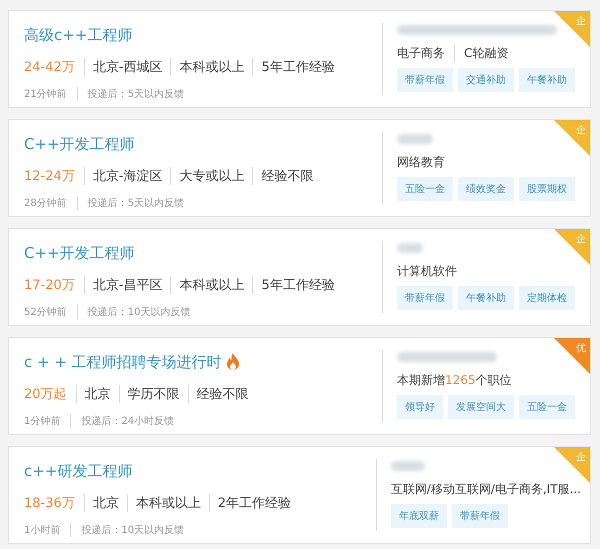  What do you see at coordinates (211, 176) in the screenshot?
I see `job-detail: 大专或以上` at bounding box center [211, 176].